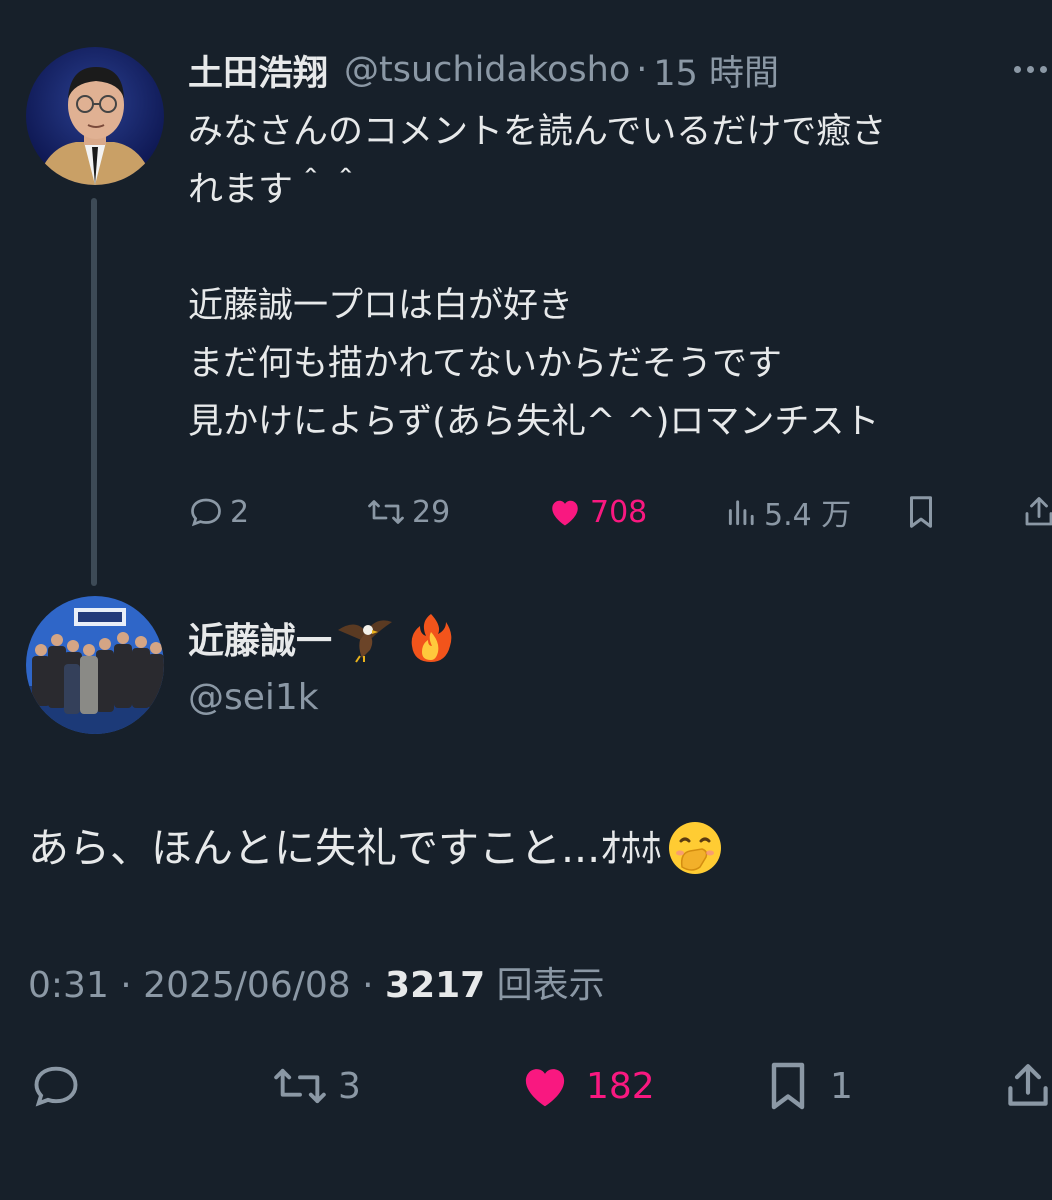 The width and height of the screenshot is (1052, 1200). I want to click on parent-like-button: 708, so click(596, 512).